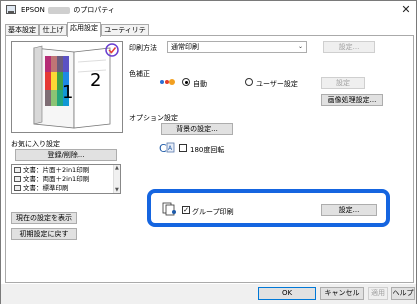 This screenshot has height=304, width=417. Describe the element at coordinates (343, 83) in the screenshot. I see `color-settings-button: 設定` at that location.